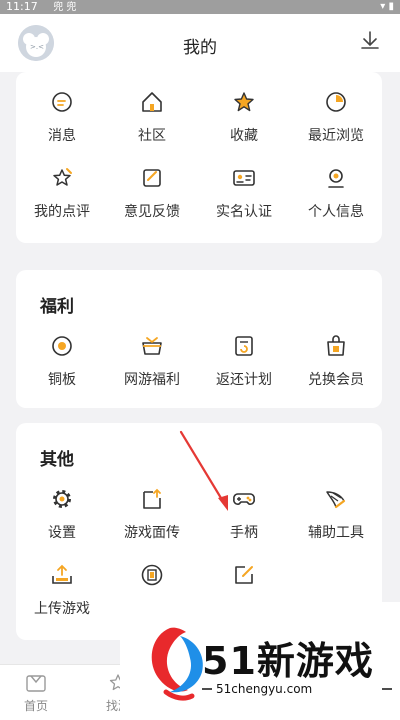 The width and height of the screenshot is (400, 720). I want to click on gear-icon, so click(62, 499).